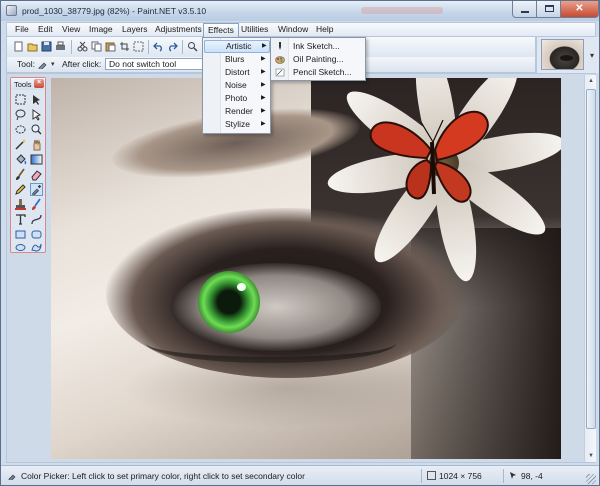 The width and height of the screenshot is (600, 486). Describe the element at coordinates (324, 29) in the screenshot. I see `menu-help: Help` at that location.